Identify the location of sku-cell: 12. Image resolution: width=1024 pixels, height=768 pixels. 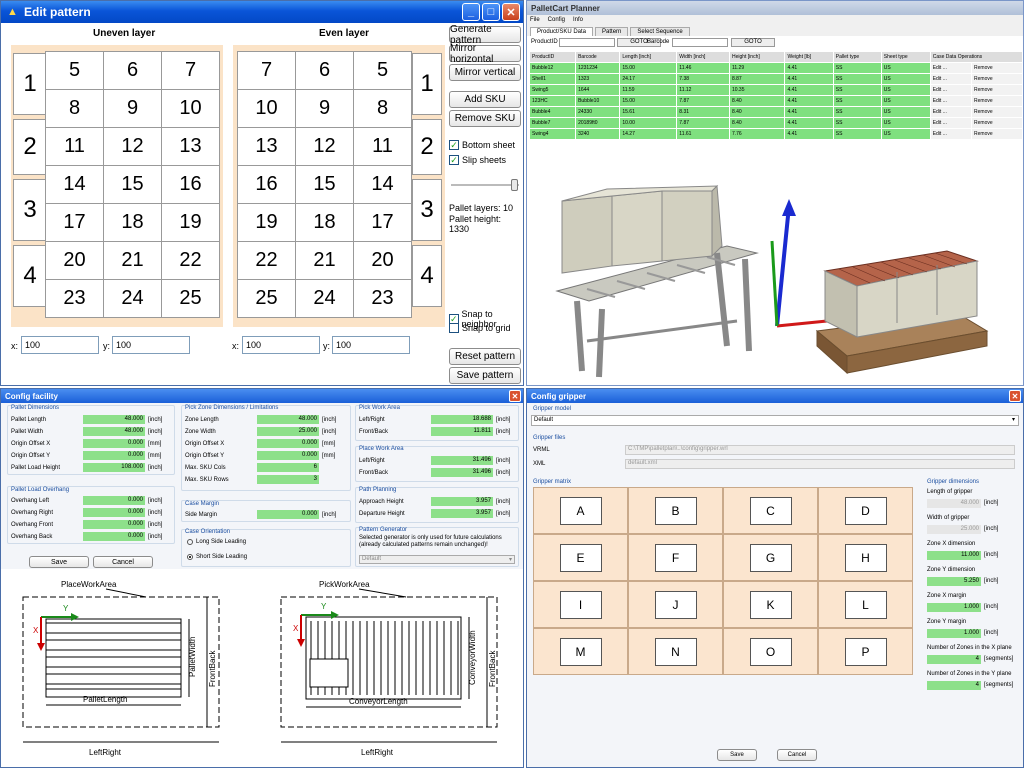
(325, 147).